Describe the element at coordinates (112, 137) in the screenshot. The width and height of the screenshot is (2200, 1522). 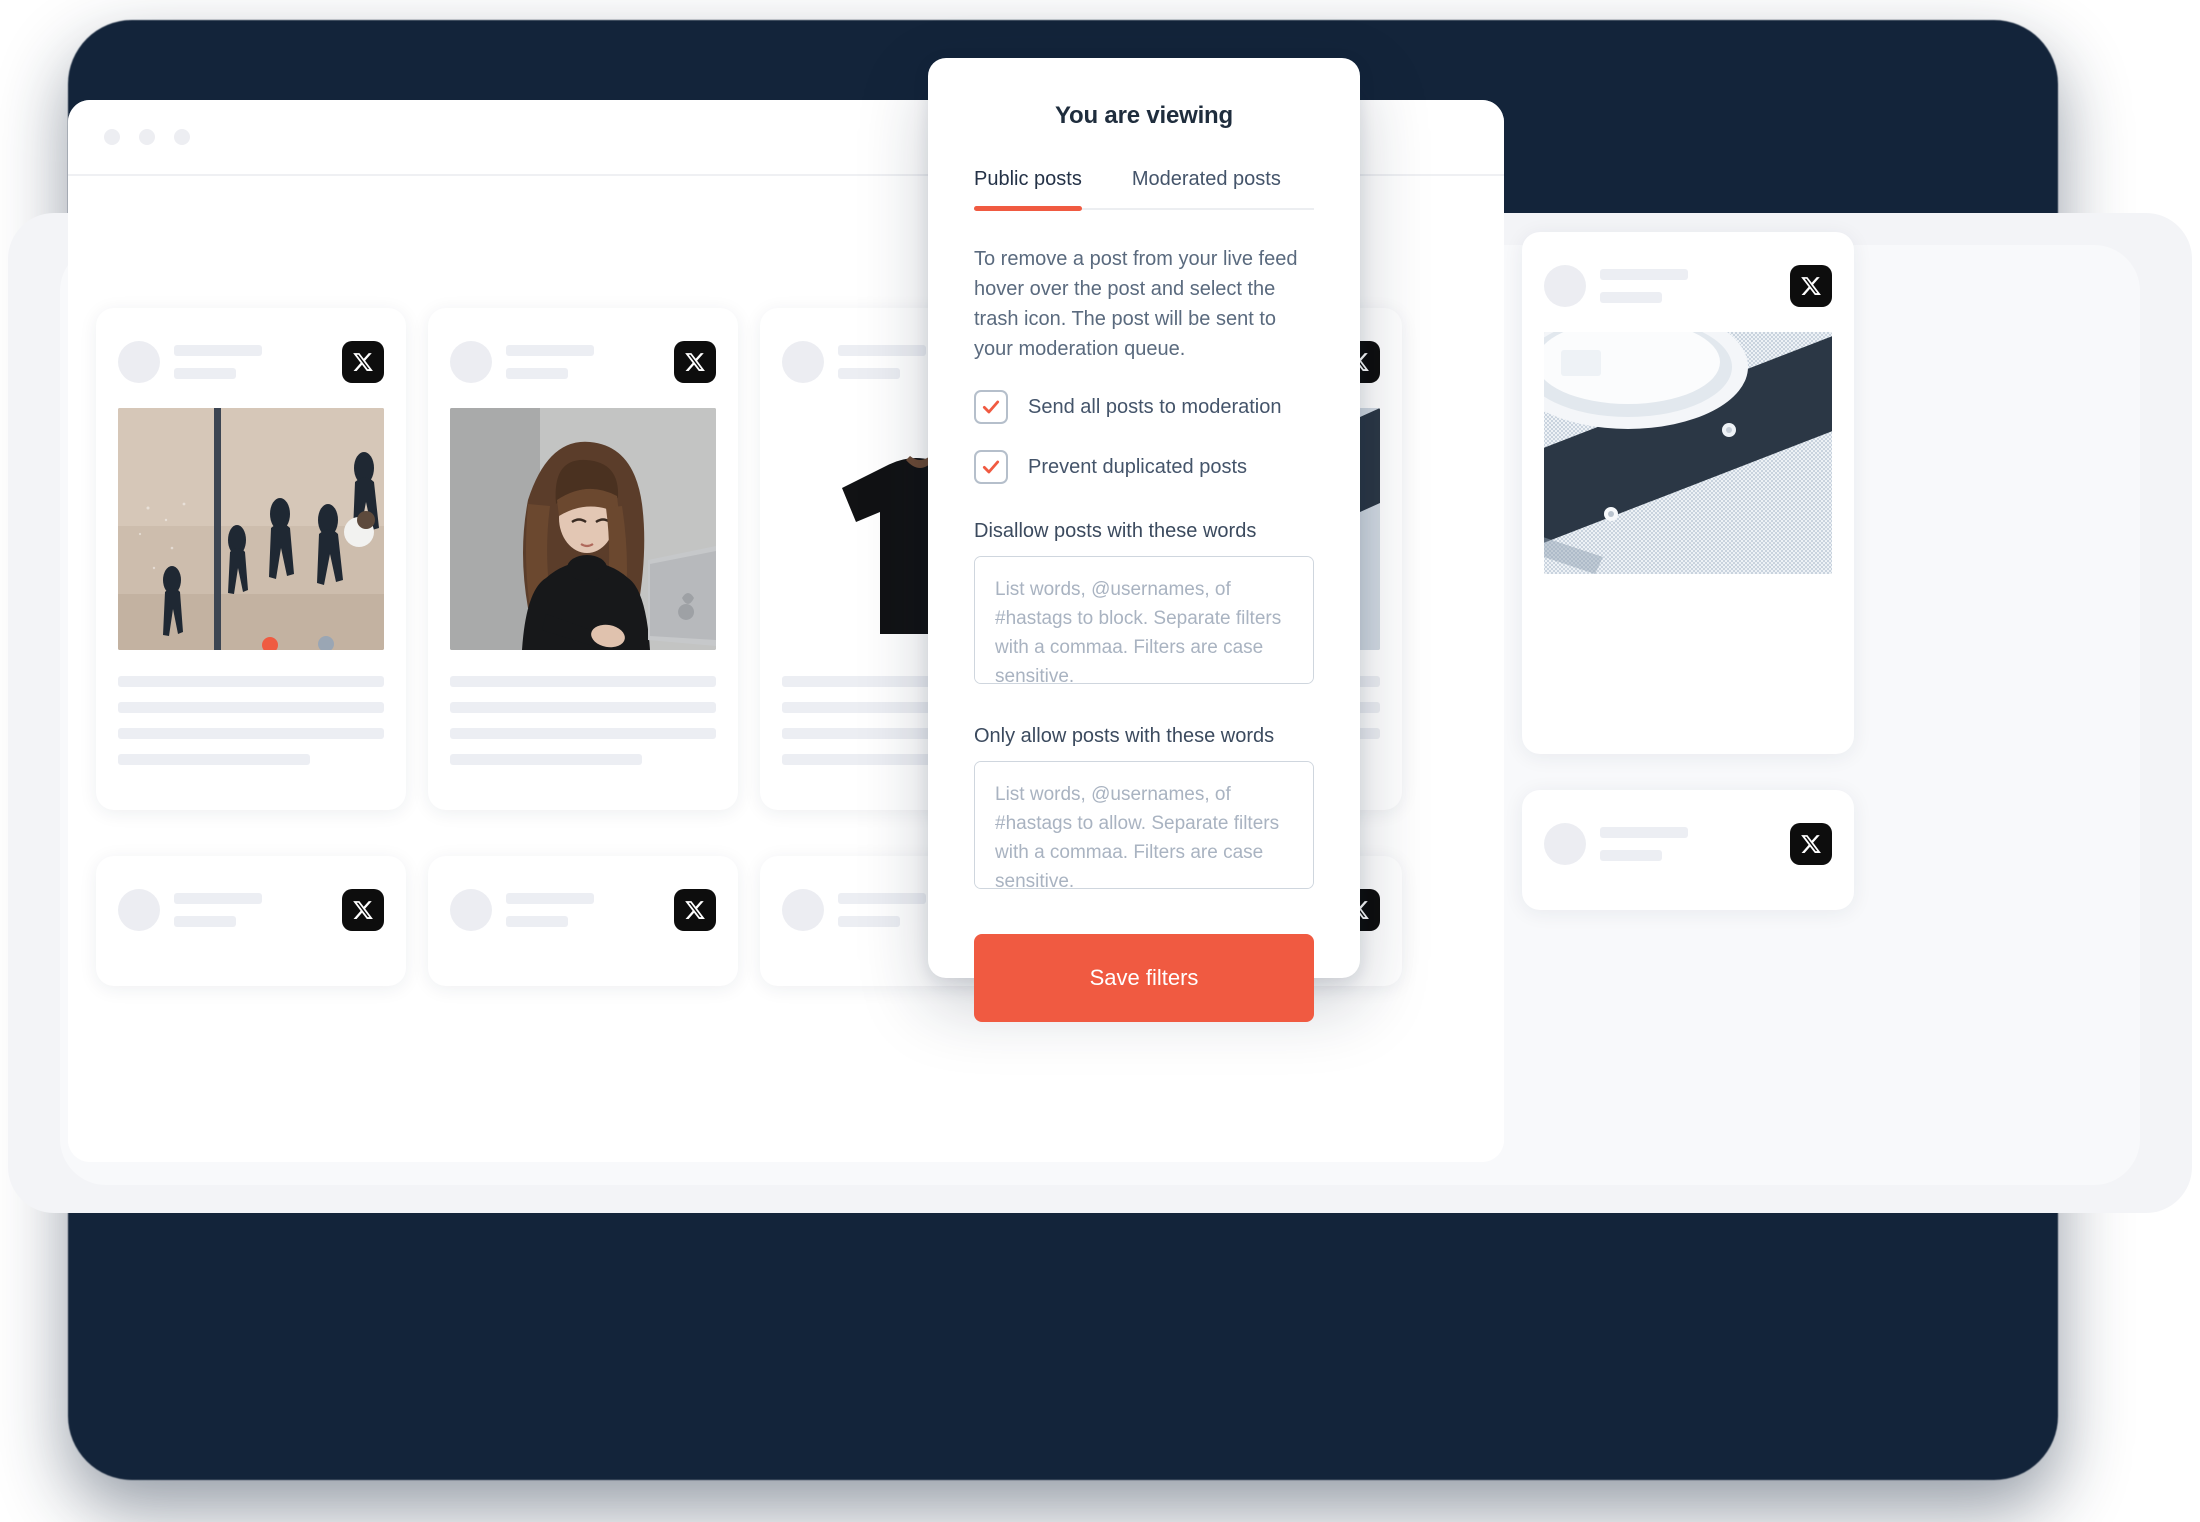
I see `window-close-dot` at that location.